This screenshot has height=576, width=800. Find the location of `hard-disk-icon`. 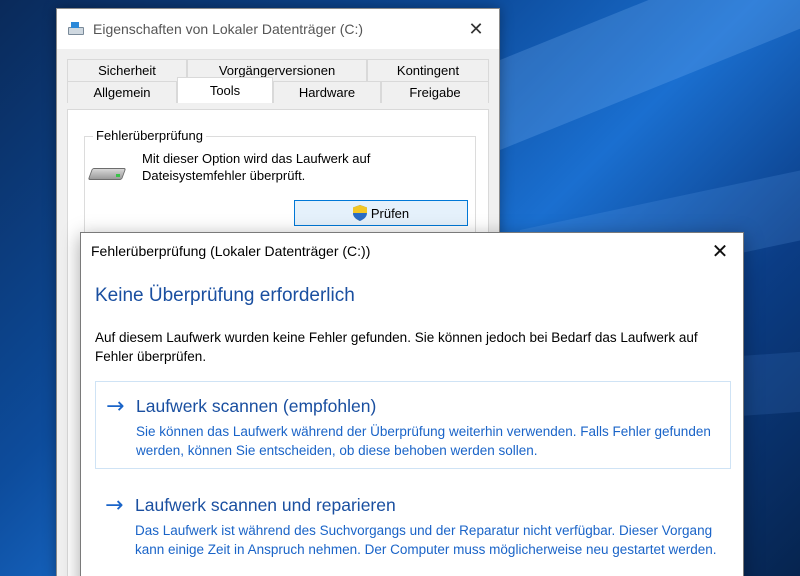

hard-disk-icon is located at coordinates (107, 174).